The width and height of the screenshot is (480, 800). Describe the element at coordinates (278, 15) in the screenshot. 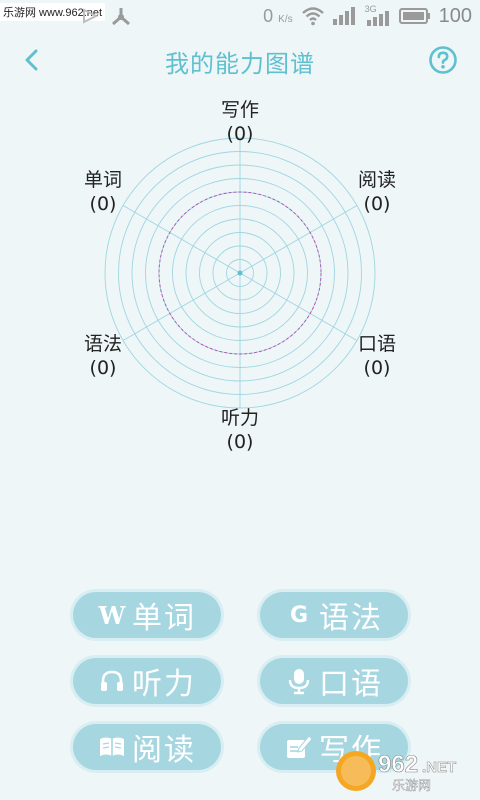

I see `net-speed: 0 K/s` at that location.